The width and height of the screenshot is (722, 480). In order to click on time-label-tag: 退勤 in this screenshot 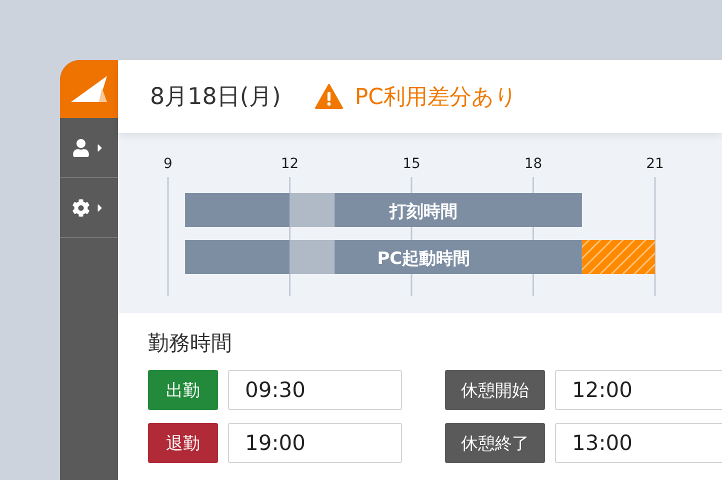, I will do `click(183, 443)`.